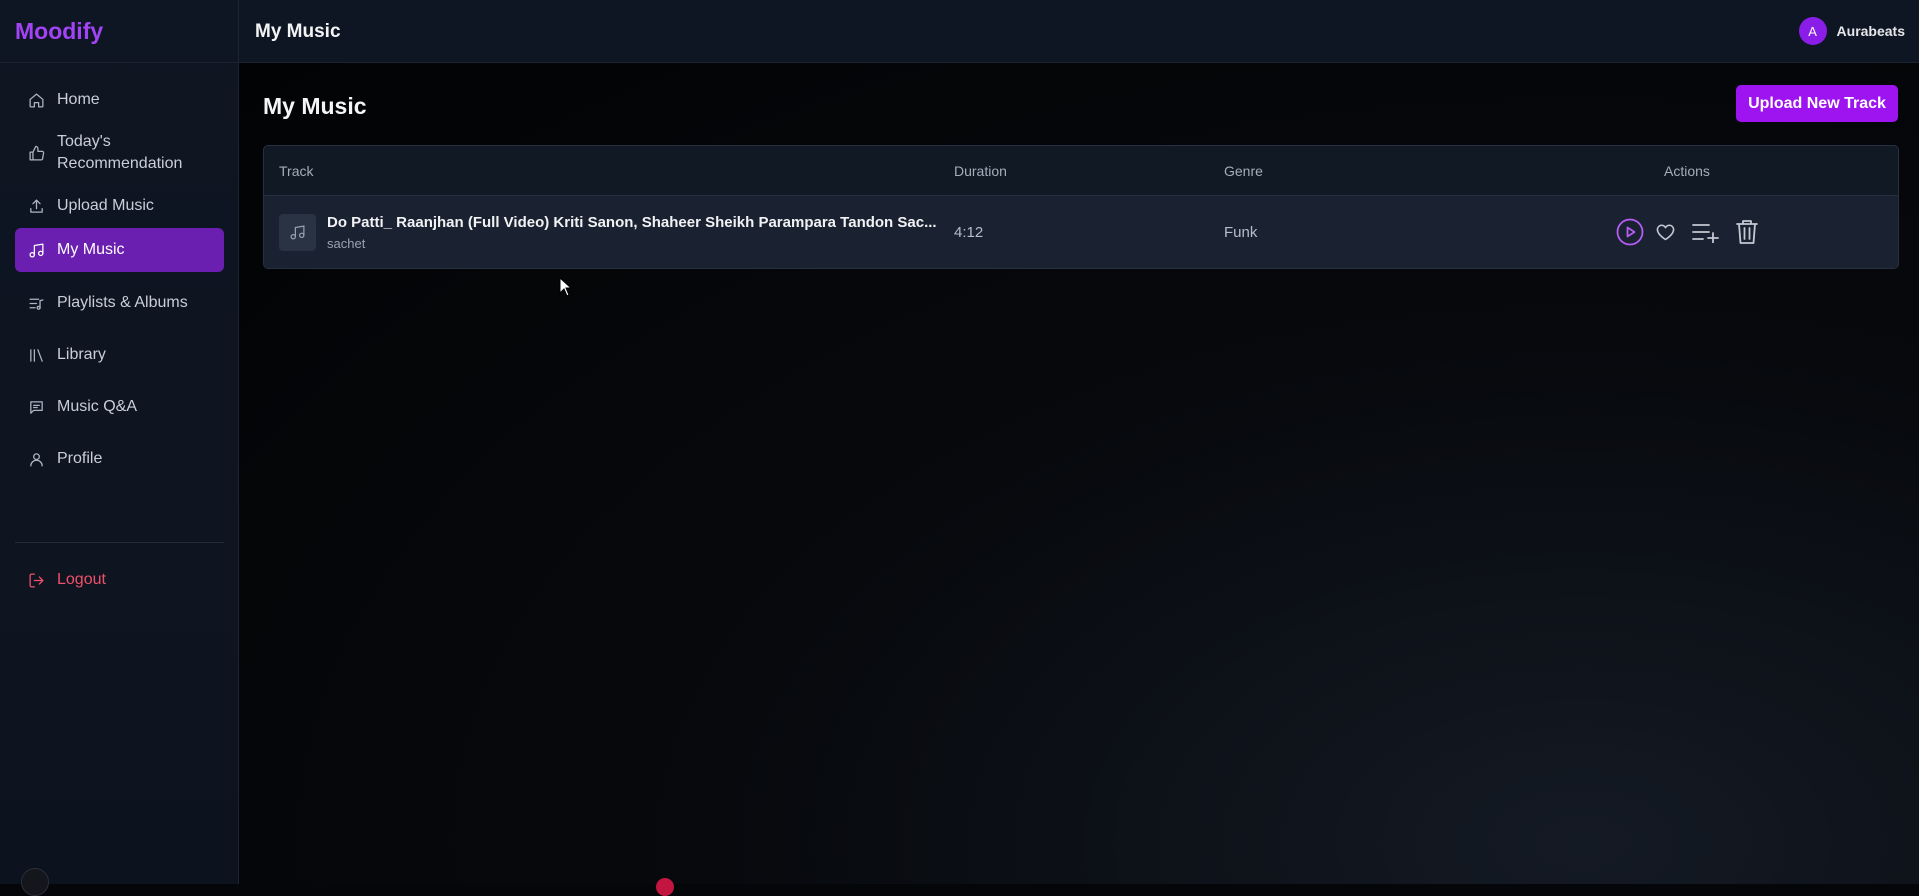 This screenshot has height=896, width=1919. Describe the element at coordinates (969, 232) in the screenshot. I see `track-duration: 4:12` at that location.